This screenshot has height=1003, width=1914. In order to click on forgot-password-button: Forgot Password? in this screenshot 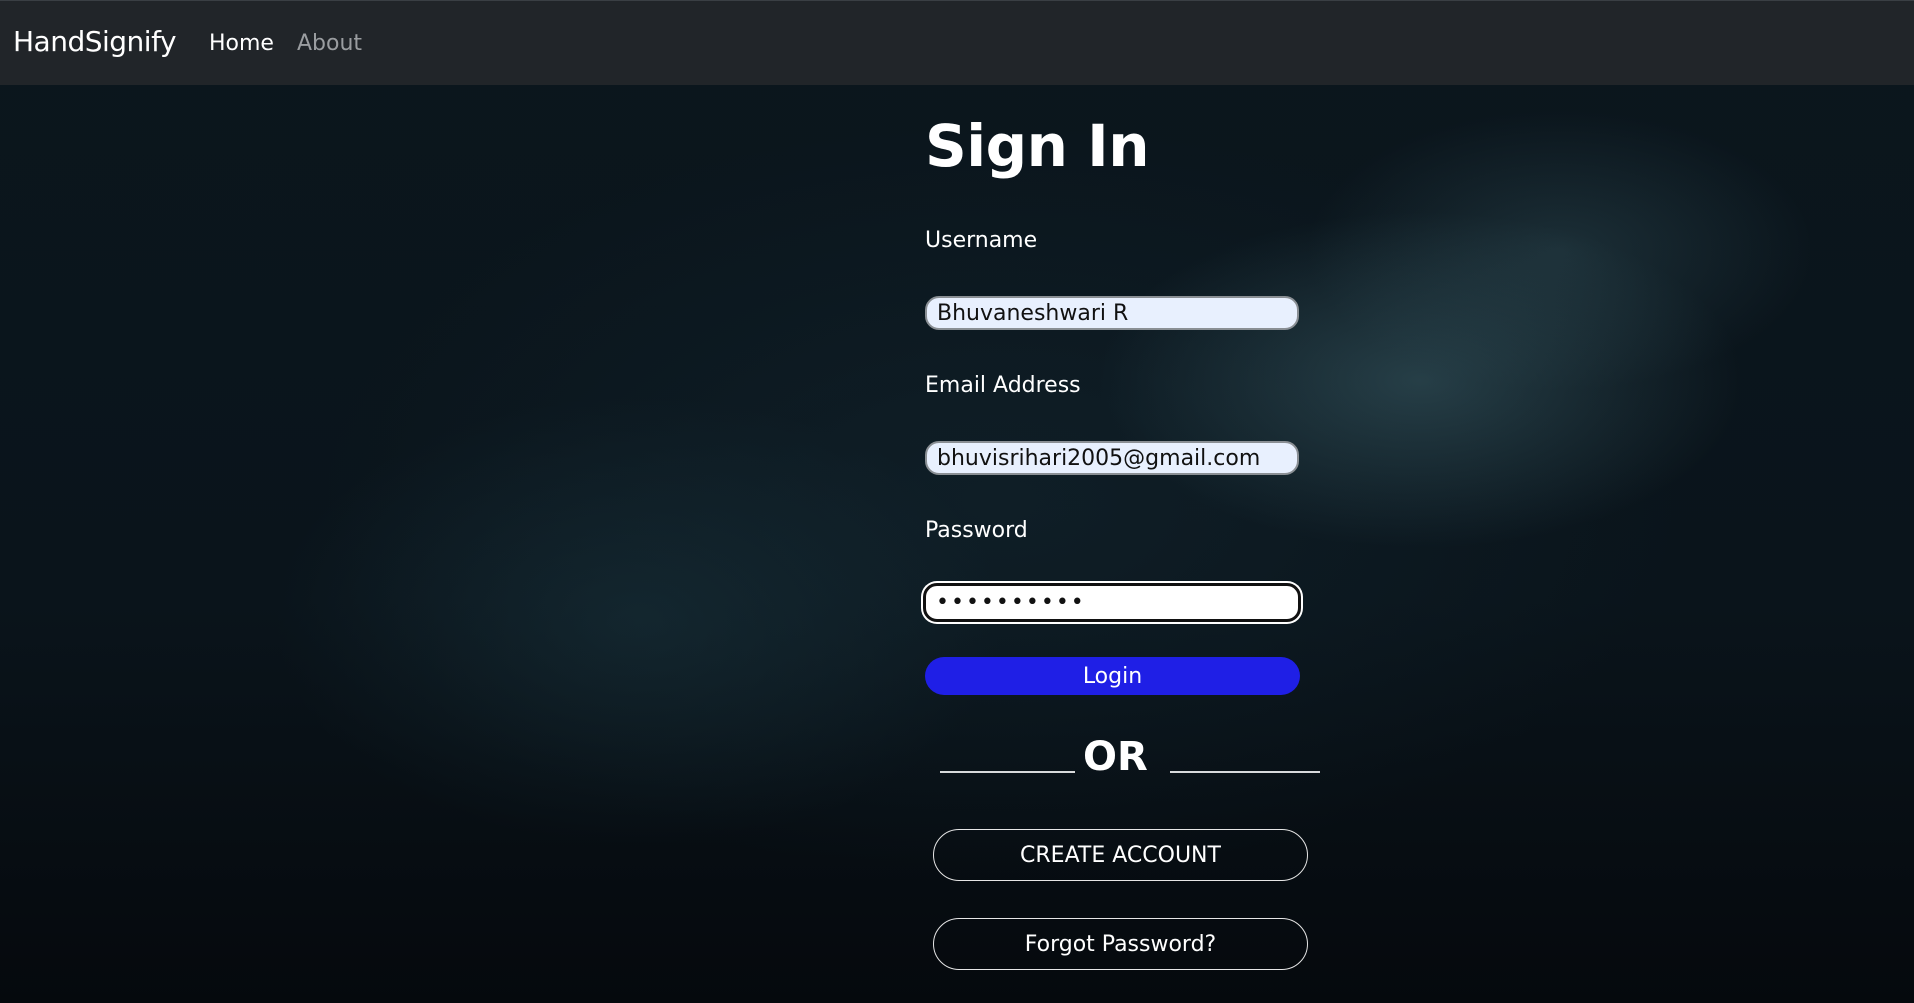, I will do `click(1120, 944)`.